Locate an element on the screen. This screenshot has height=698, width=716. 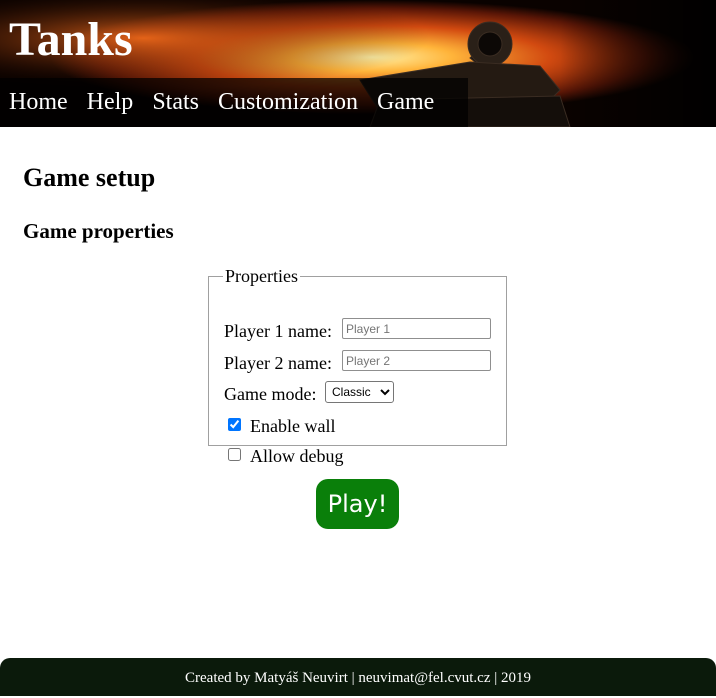
nav-home: Home is located at coordinates (38, 102).